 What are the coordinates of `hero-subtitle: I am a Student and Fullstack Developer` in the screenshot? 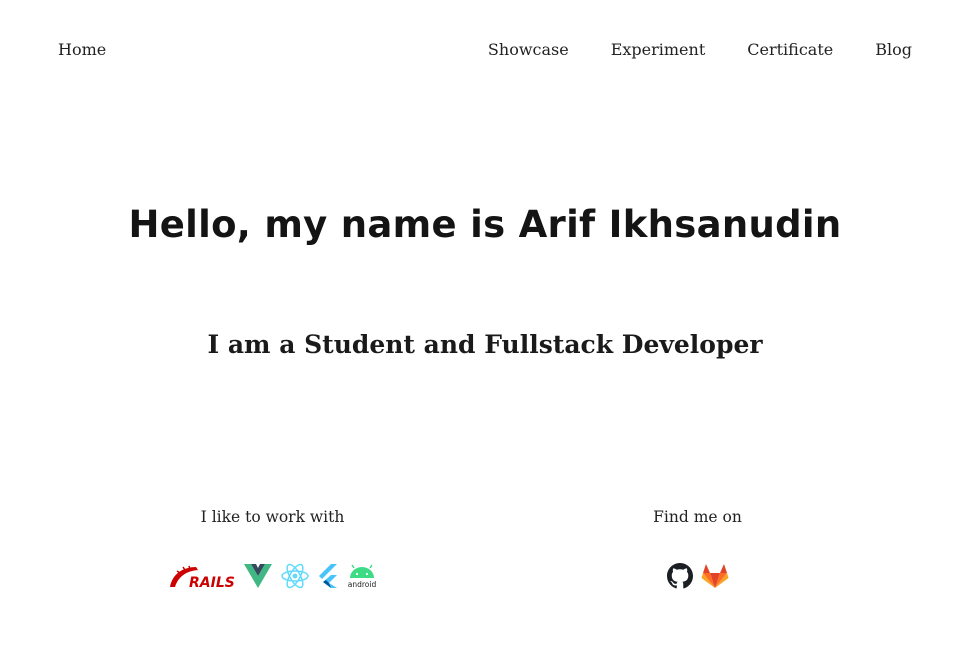 It's located at (485, 344).